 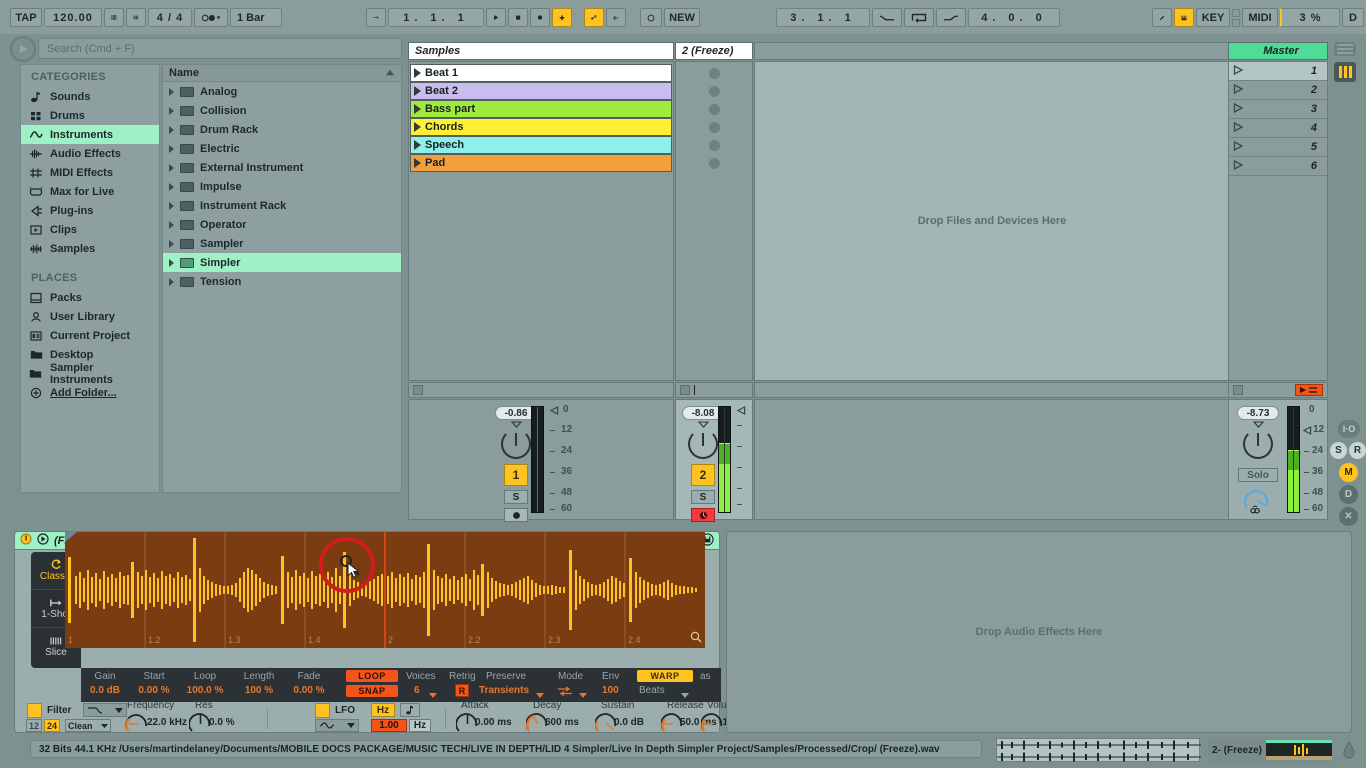 I want to click on capture-midi-icon, so click(x=651, y=17).